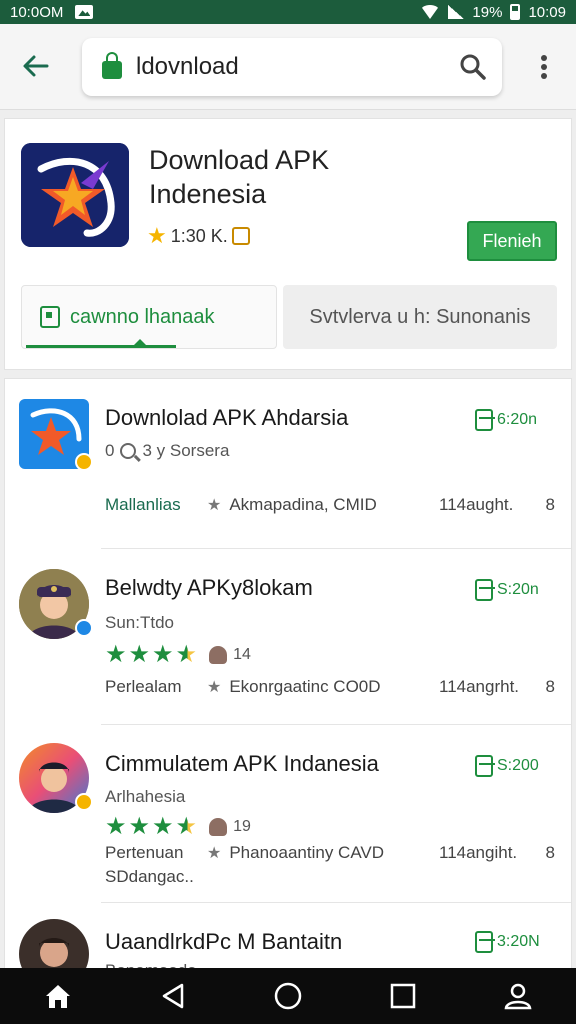  I want to click on battery-icon, so click(515, 12).